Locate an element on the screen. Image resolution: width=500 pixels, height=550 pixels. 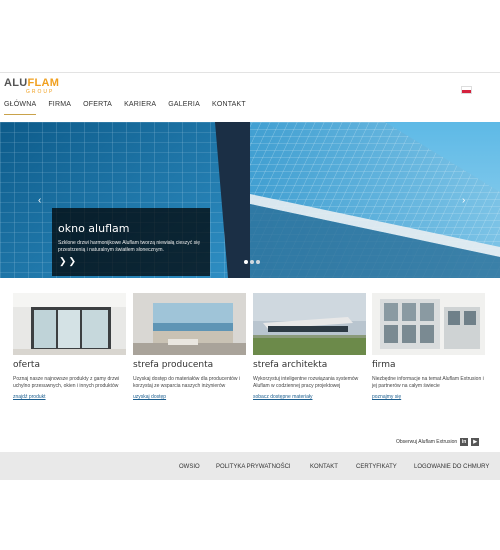
card-link: uzyskaj dostęp is located at coordinates (189, 397).